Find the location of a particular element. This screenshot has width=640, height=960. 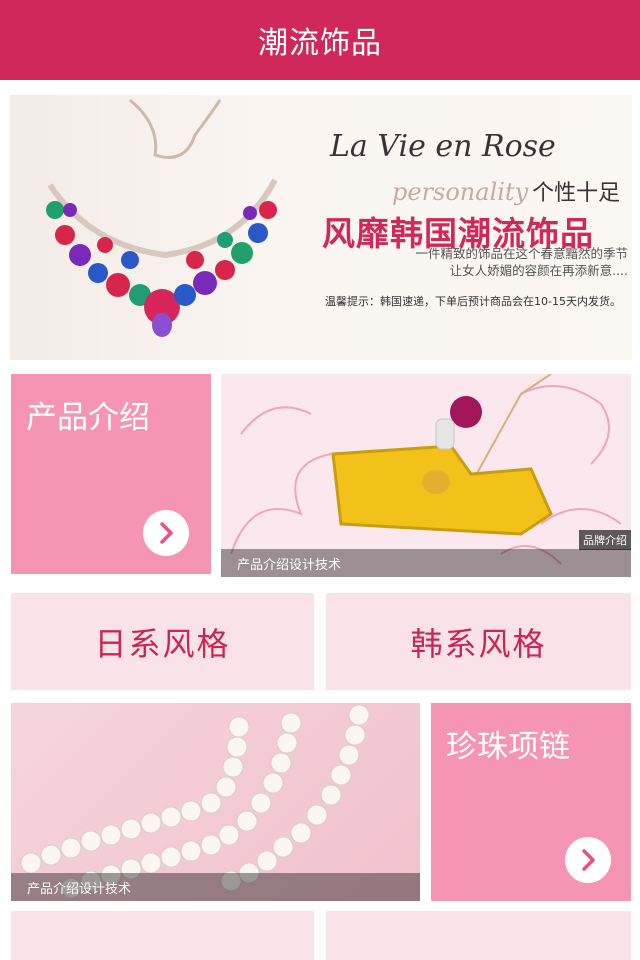

page-header: 潮流饰品 is located at coordinates (320, 40).